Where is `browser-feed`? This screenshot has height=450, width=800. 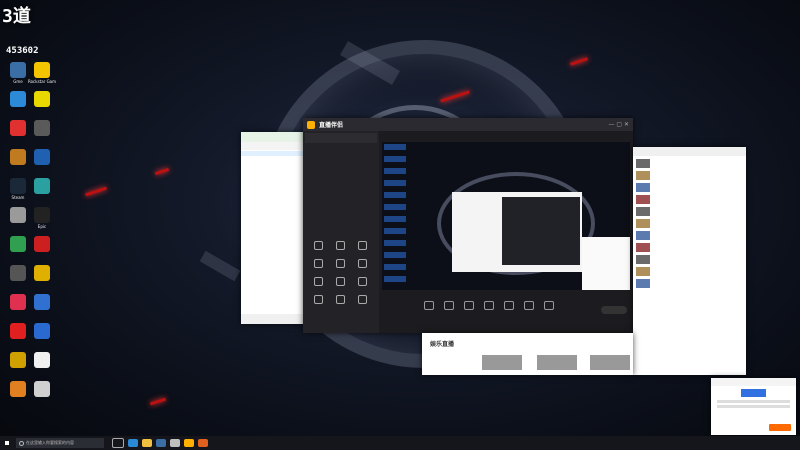 browser-feed is located at coordinates (689, 223).